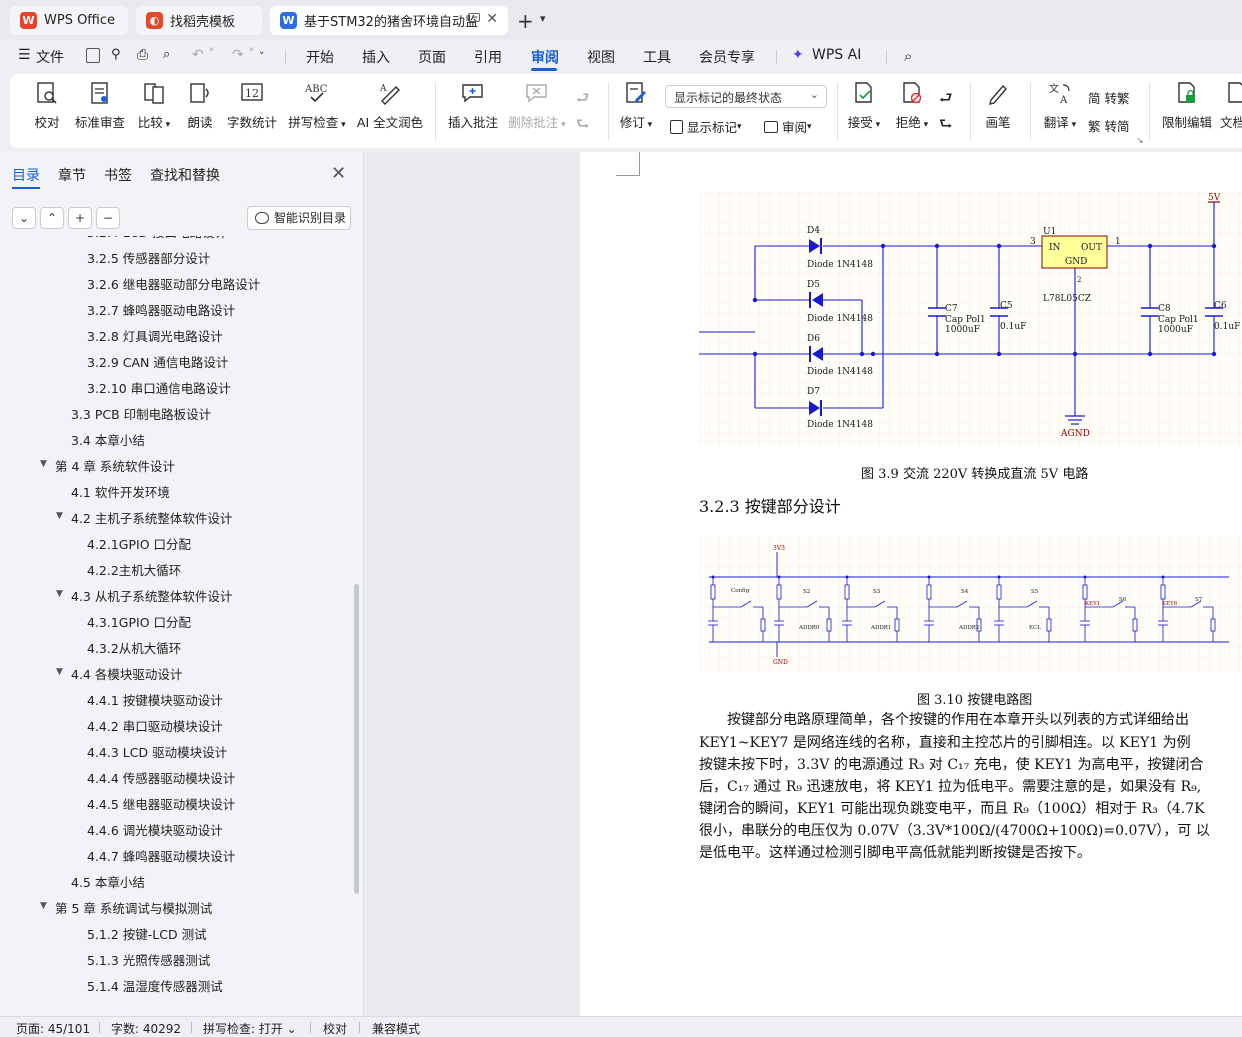 Image resolution: width=1242 pixels, height=1037 pixels. What do you see at coordinates (912, 105) in the screenshot?
I see `reject-button: 拒绝 ▾` at bounding box center [912, 105].